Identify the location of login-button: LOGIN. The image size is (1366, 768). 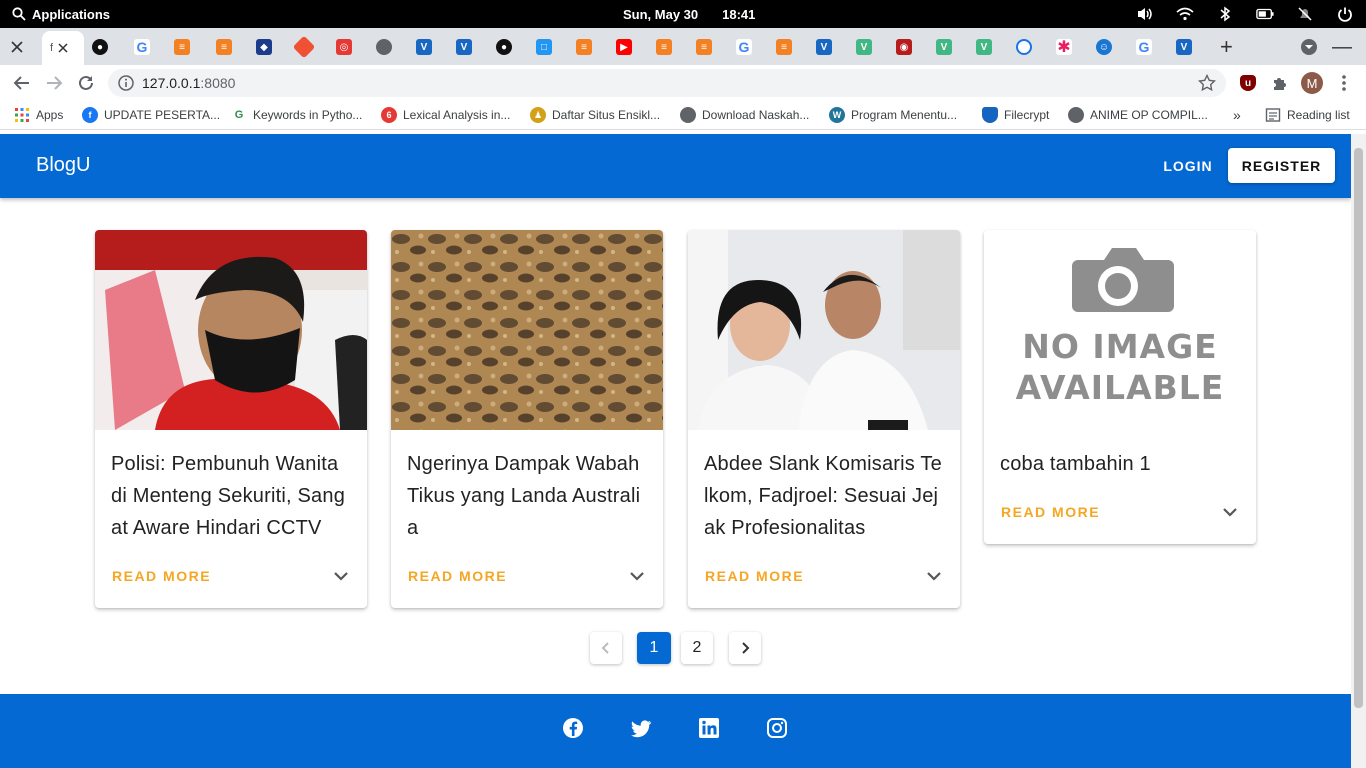
(1188, 166).